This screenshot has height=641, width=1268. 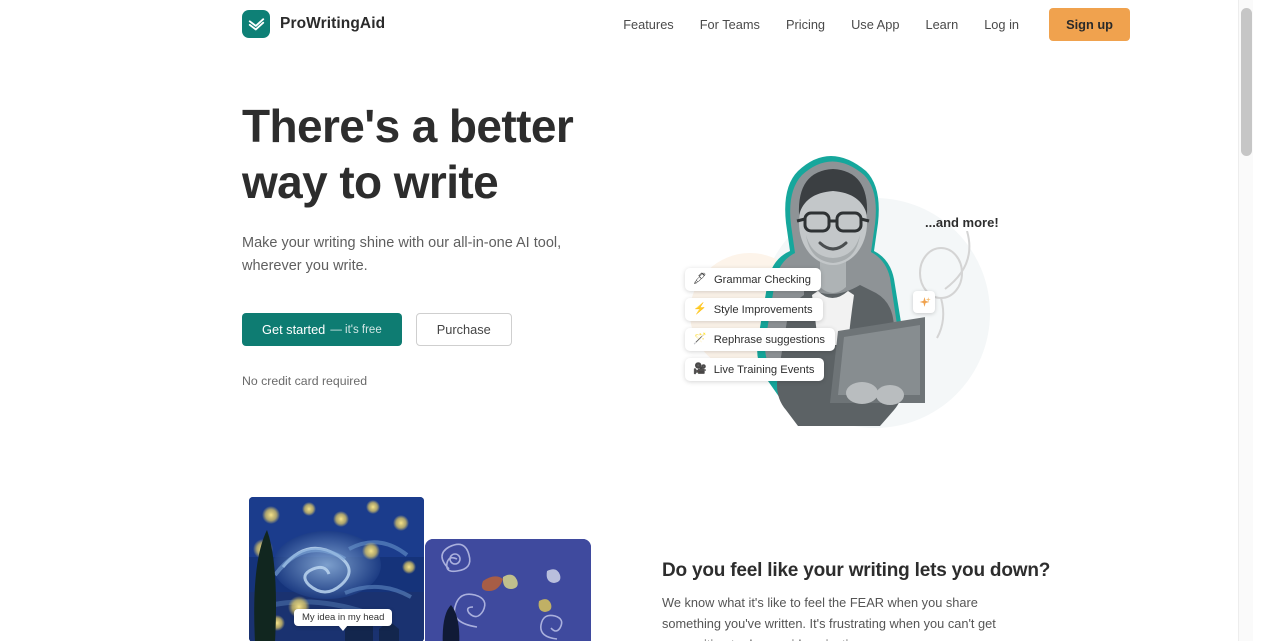 I want to click on feature-pill-label: Rephrase suggestions, so click(x=769, y=339).